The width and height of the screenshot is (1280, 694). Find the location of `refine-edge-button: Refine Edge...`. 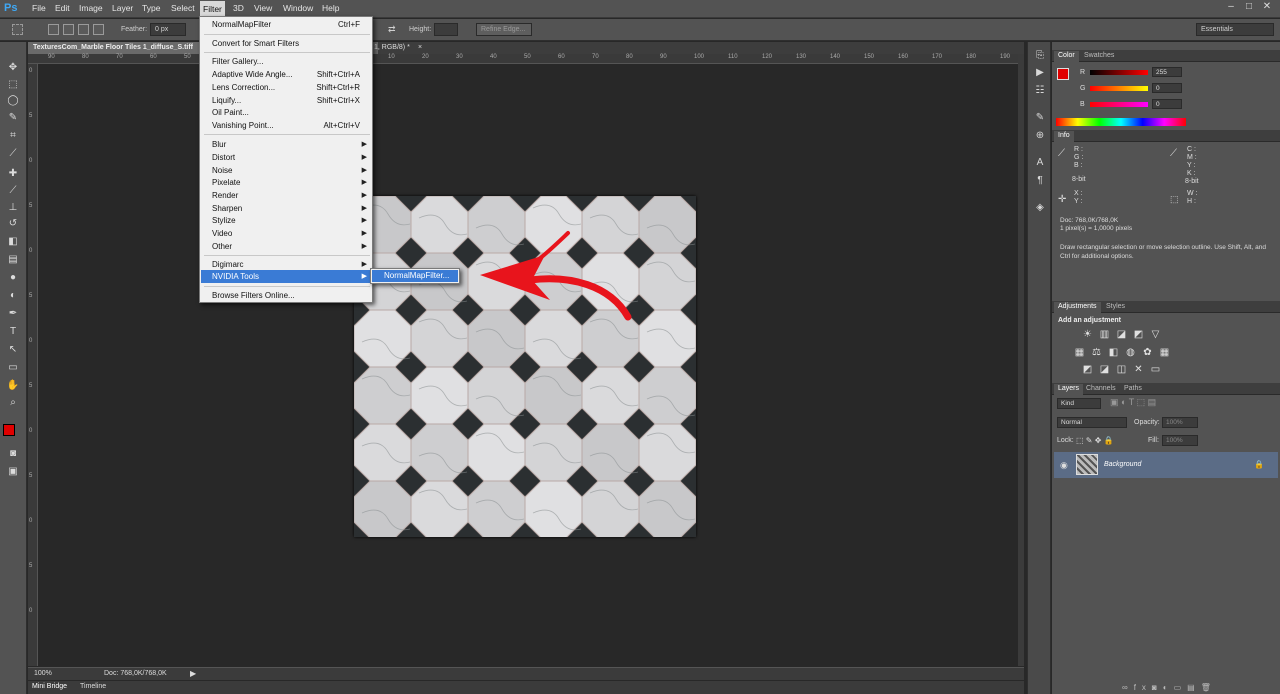

refine-edge-button: Refine Edge... is located at coordinates (504, 29).